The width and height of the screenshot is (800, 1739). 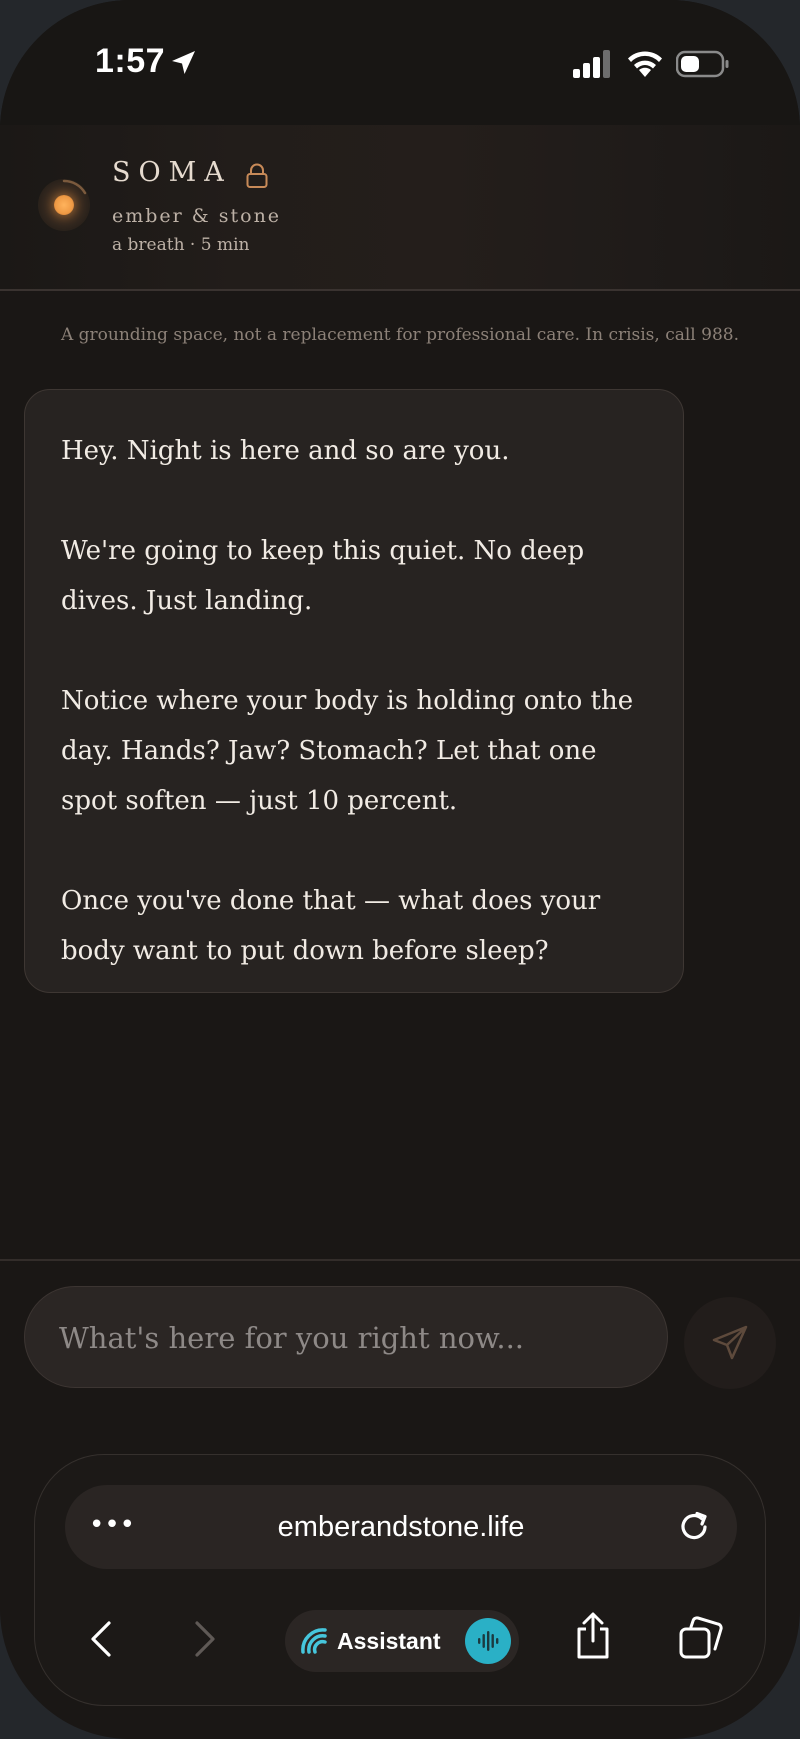 I want to click on brand-title: SOMA, so click(x=172, y=172).